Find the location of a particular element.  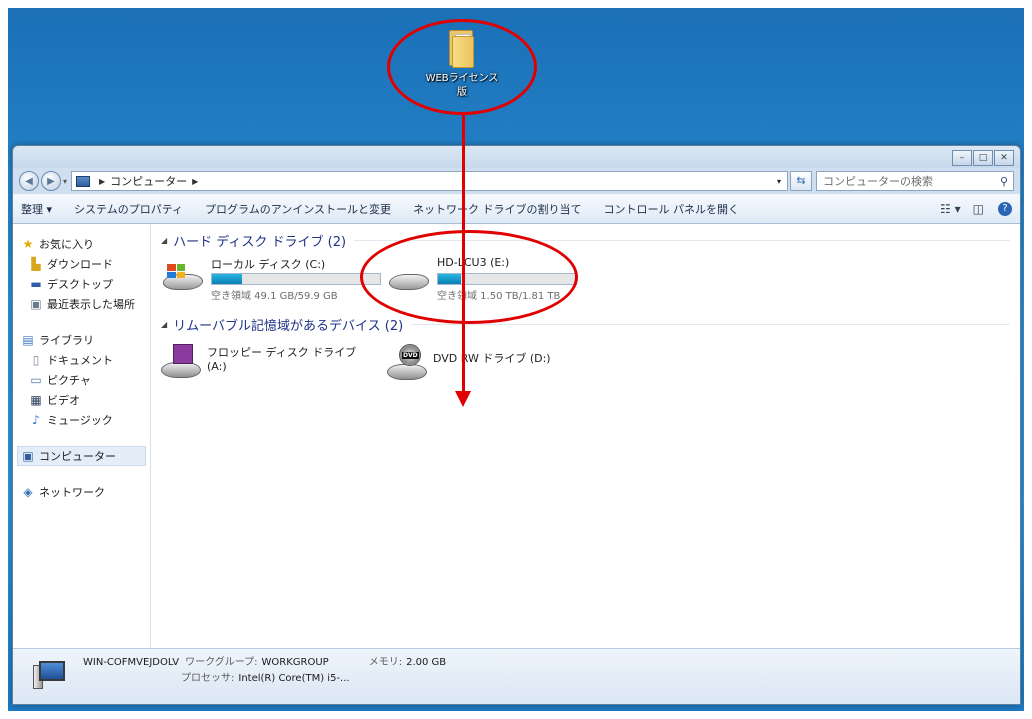

downloads-folder-icon: ▙ is located at coordinates (36, 263).